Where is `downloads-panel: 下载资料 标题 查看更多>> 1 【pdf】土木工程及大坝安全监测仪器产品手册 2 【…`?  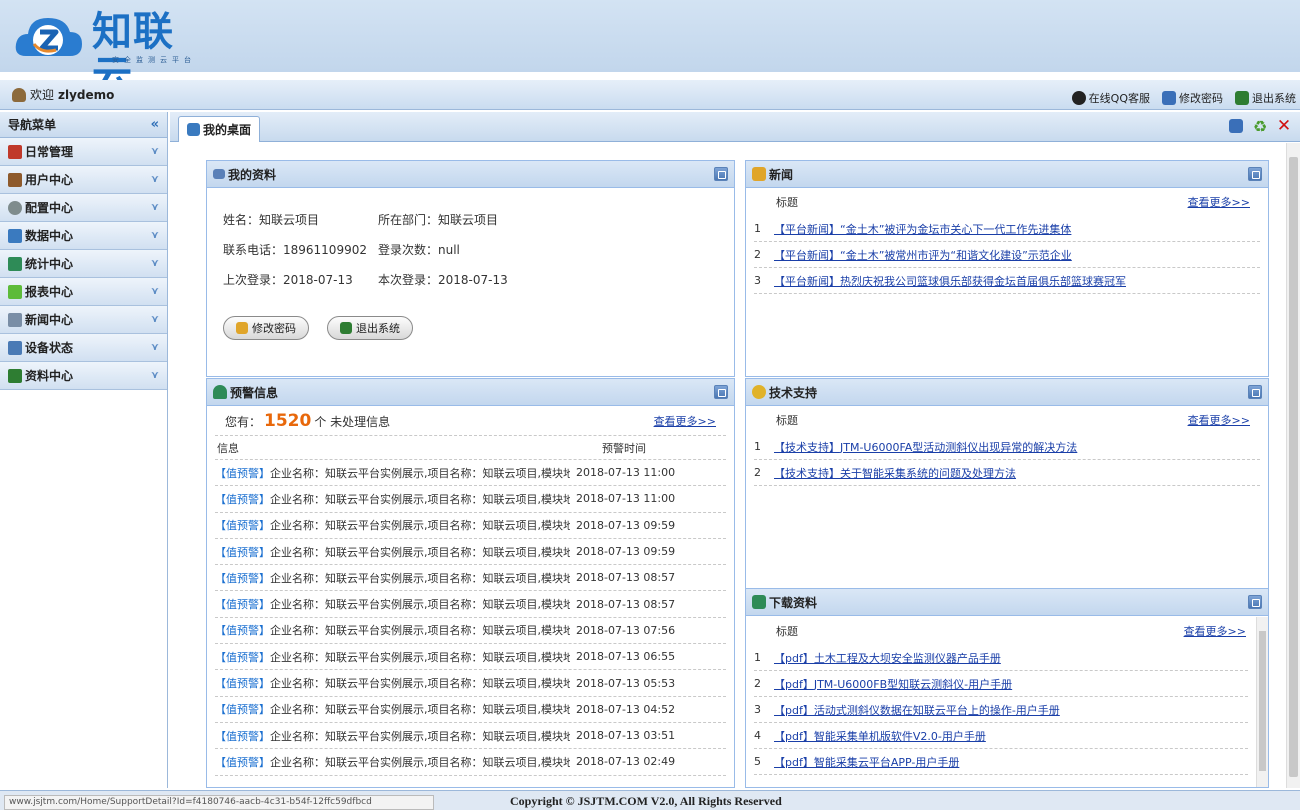
downloads-panel: 下载资料 标题 查看更多>> 1 【pdf】土木工程及大坝安全监测仪器产品手册 2 【… is located at coordinates (1007, 688).